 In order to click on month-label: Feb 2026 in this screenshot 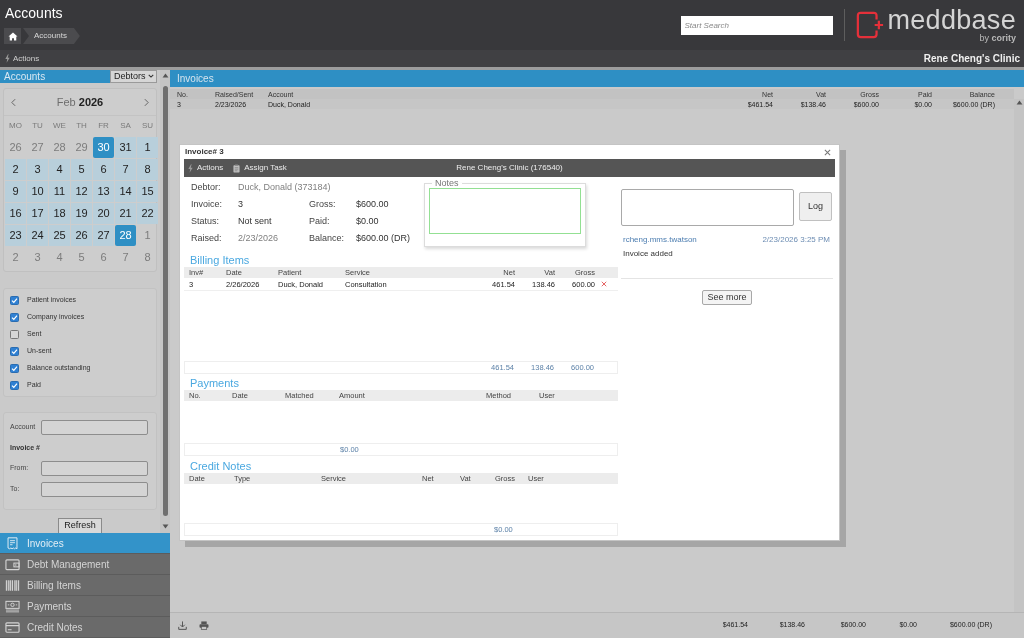, I will do `click(80, 102)`.